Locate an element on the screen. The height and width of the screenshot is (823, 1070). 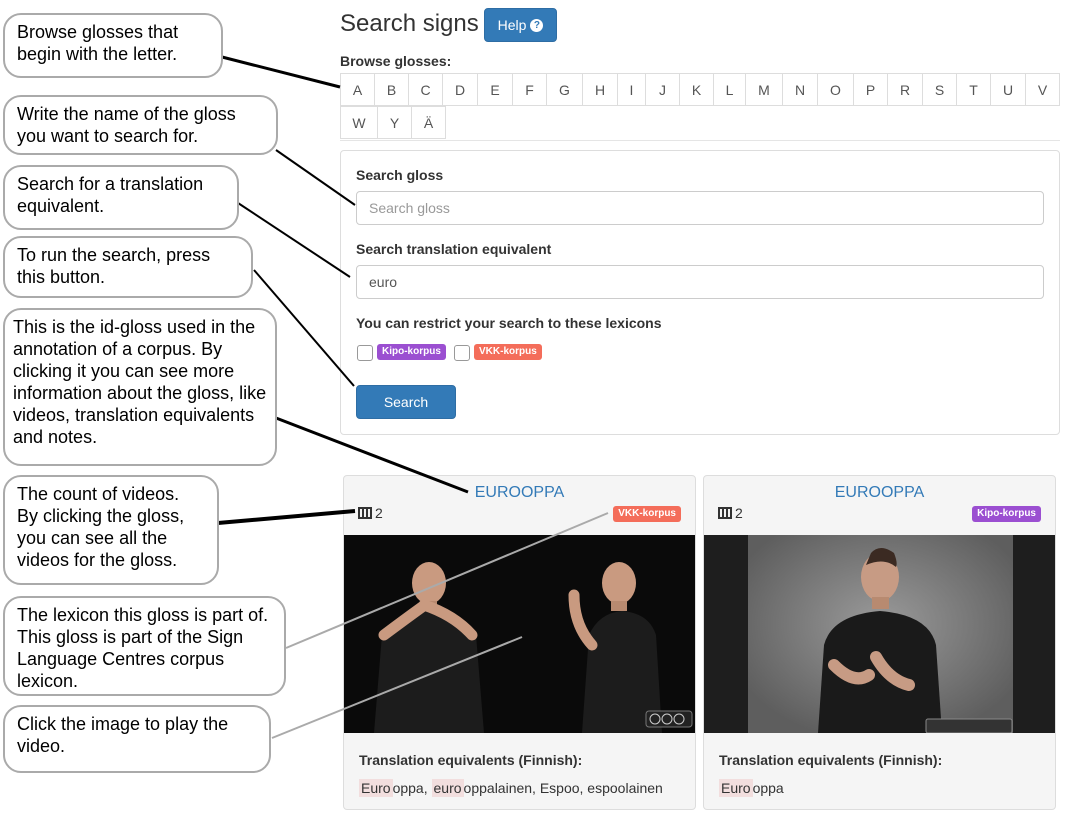
callout-translation: Search for a translation equivalent. is located at coordinates (121, 197).